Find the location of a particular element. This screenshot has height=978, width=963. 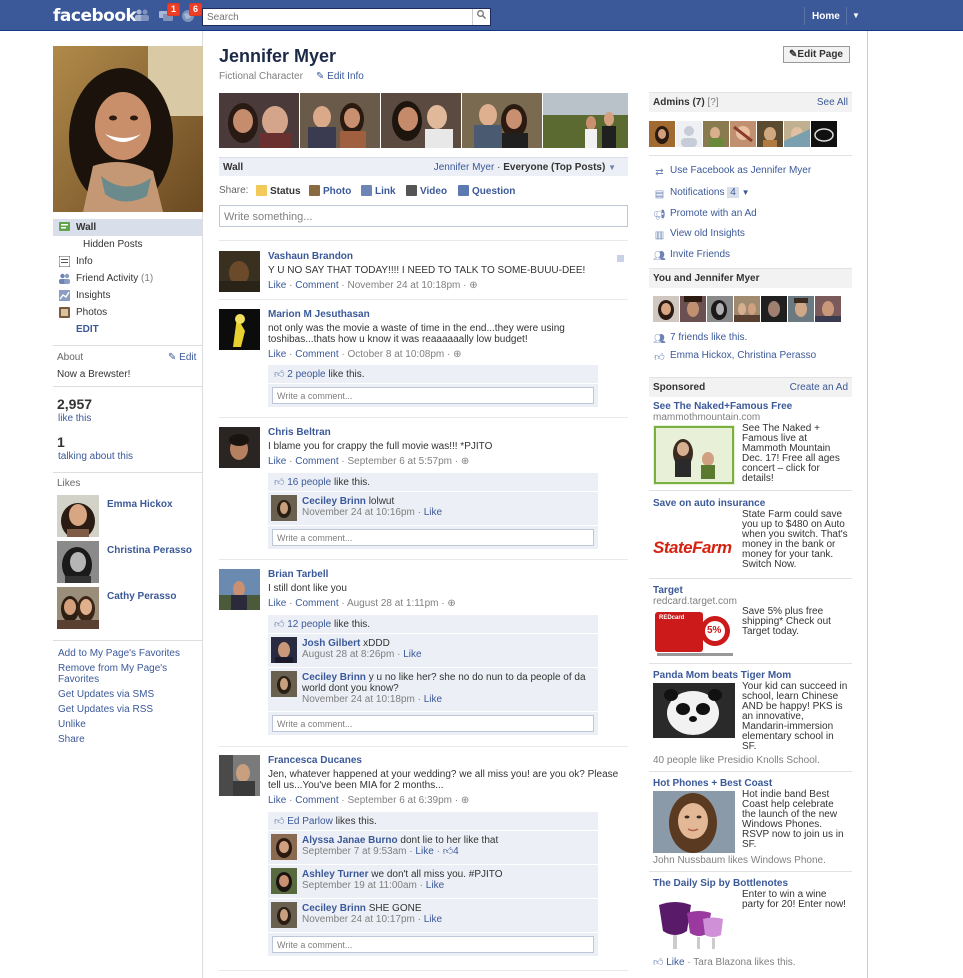

nav-wall: Wall is located at coordinates (127, 227).